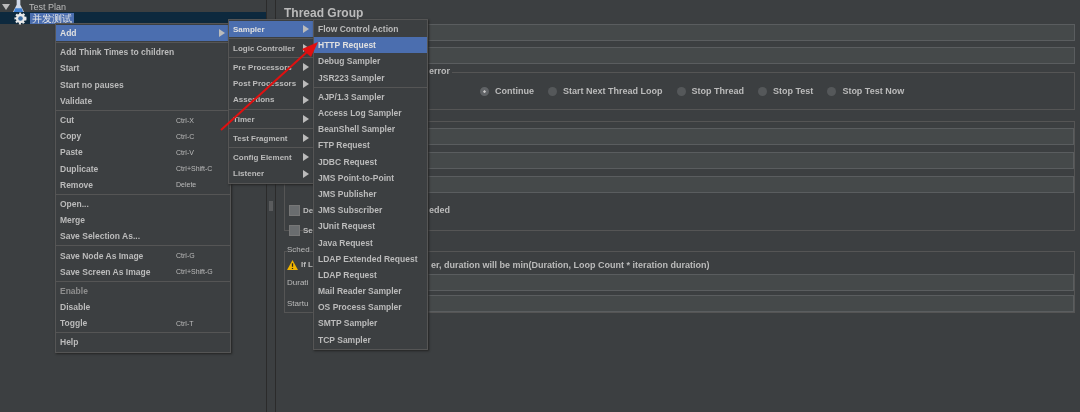 This screenshot has width=1080, height=412. Describe the element at coordinates (439, 210) in the screenshot. I see `checkbox-label: eded` at that location.